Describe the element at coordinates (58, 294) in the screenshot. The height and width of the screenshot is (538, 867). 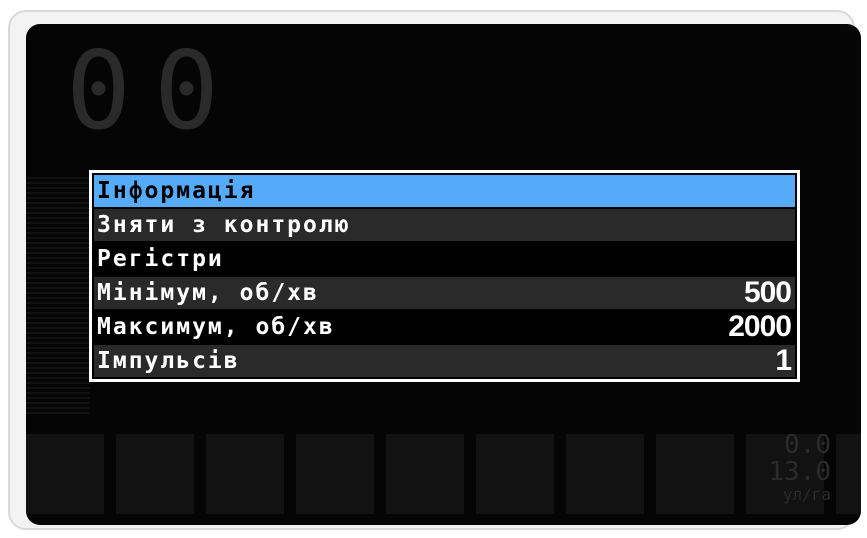
I see `side-gauge` at that location.